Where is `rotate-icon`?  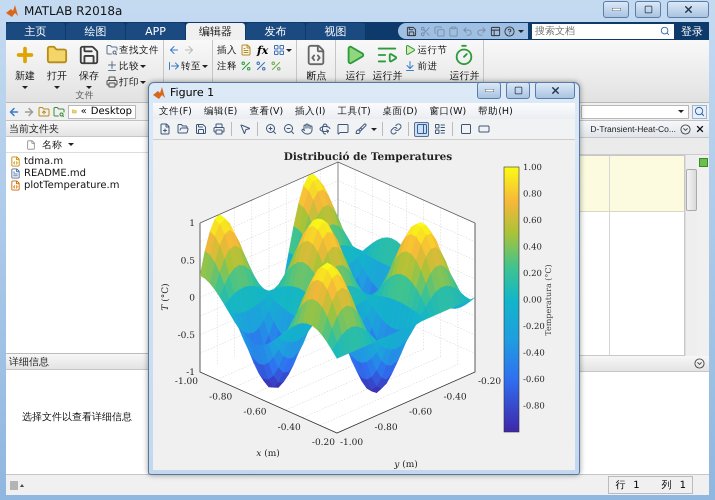 rotate-icon is located at coordinates (324, 129).